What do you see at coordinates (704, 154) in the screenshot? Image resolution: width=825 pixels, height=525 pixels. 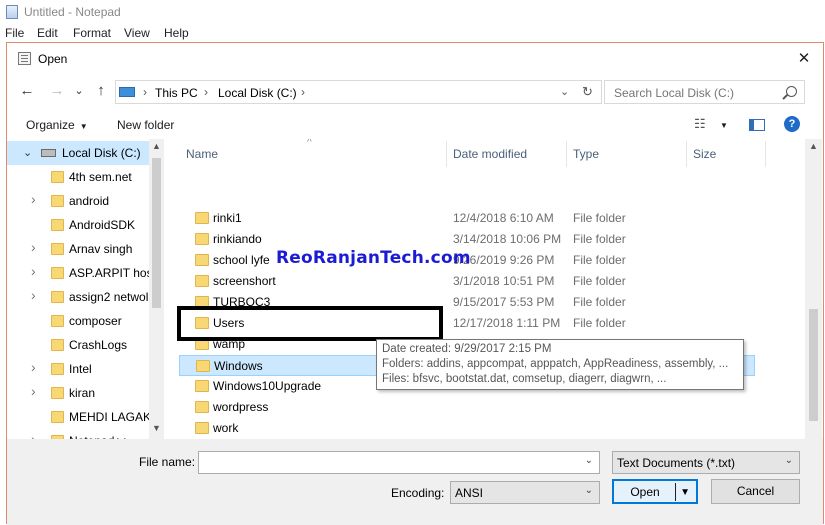 I see `column-header-size: Size` at bounding box center [704, 154].